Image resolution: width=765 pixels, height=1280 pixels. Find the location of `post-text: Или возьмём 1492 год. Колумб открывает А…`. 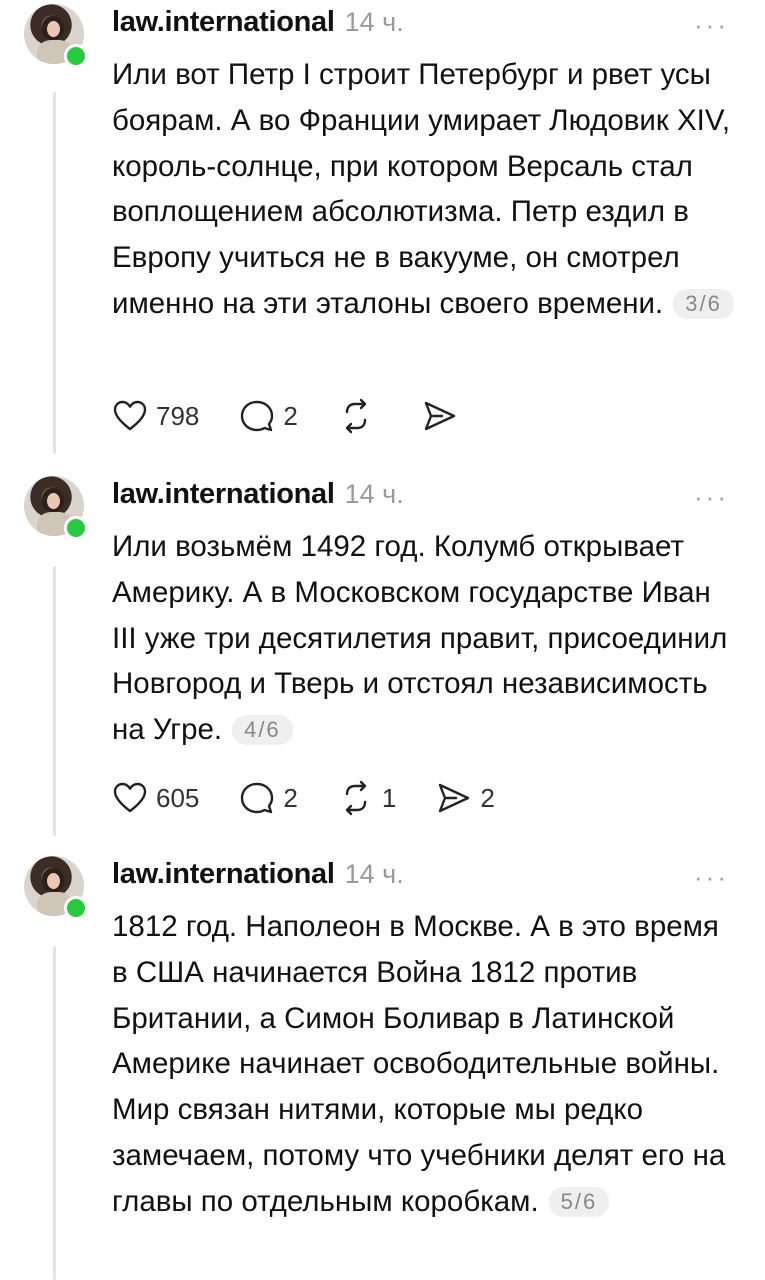

post-text: Или возьмём 1492 год. Колумб открывает А… is located at coordinates (427, 638).